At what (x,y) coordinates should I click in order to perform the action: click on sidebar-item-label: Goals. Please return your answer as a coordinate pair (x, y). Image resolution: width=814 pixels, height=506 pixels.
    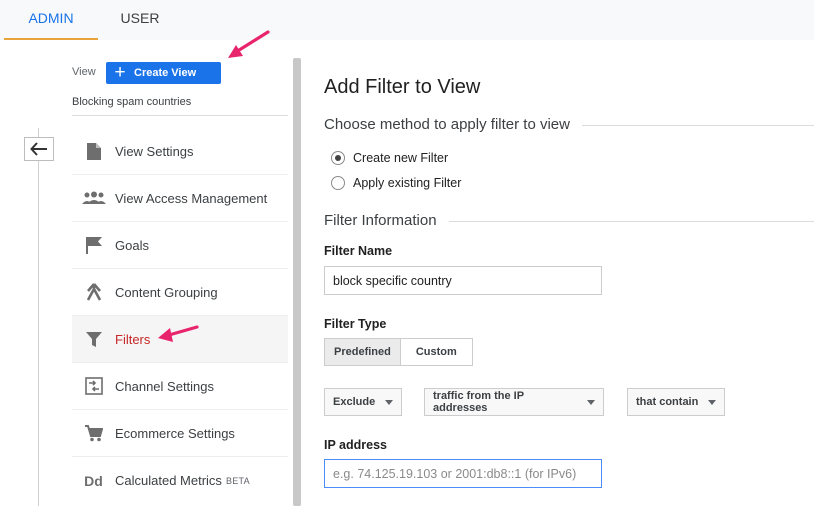
    Looking at the image, I should click on (132, 245).